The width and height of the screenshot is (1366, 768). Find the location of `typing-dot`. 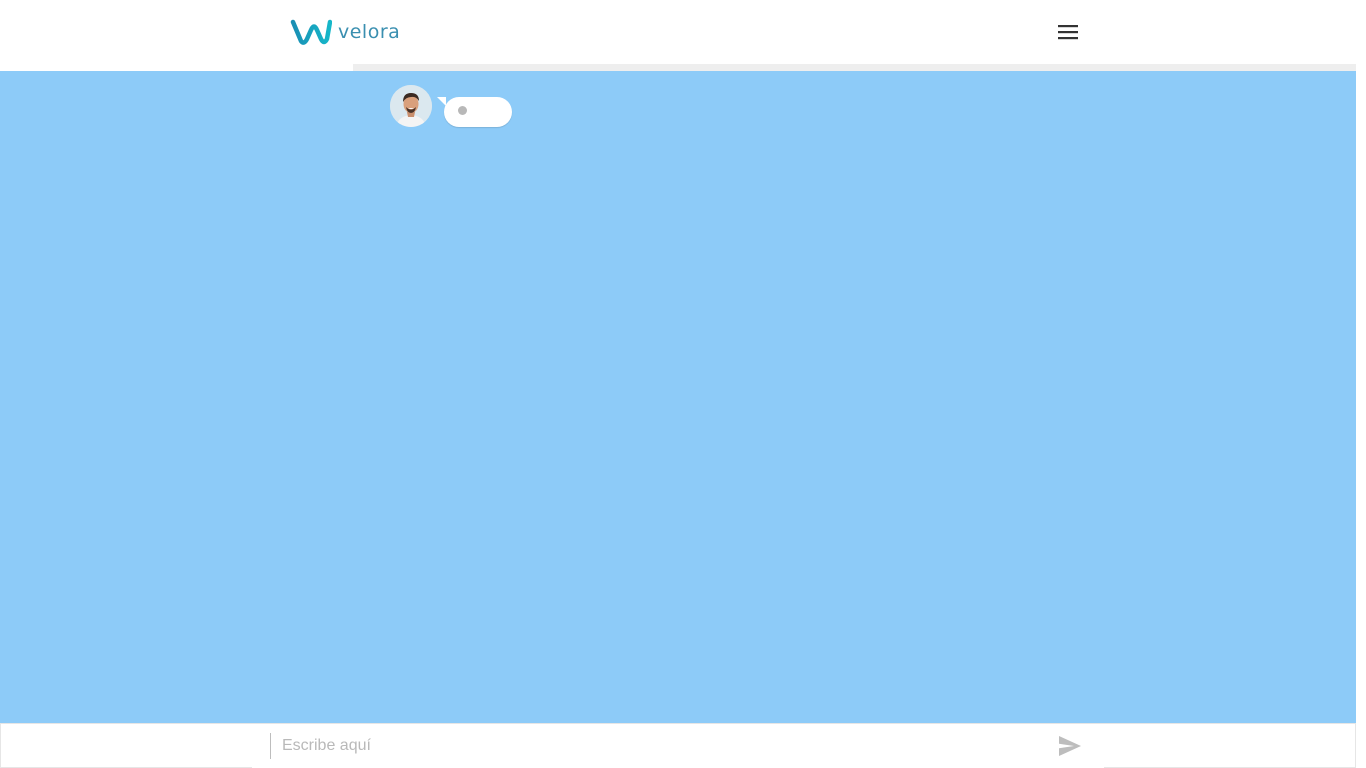

typing-dot is located at coordinates (462, 110).